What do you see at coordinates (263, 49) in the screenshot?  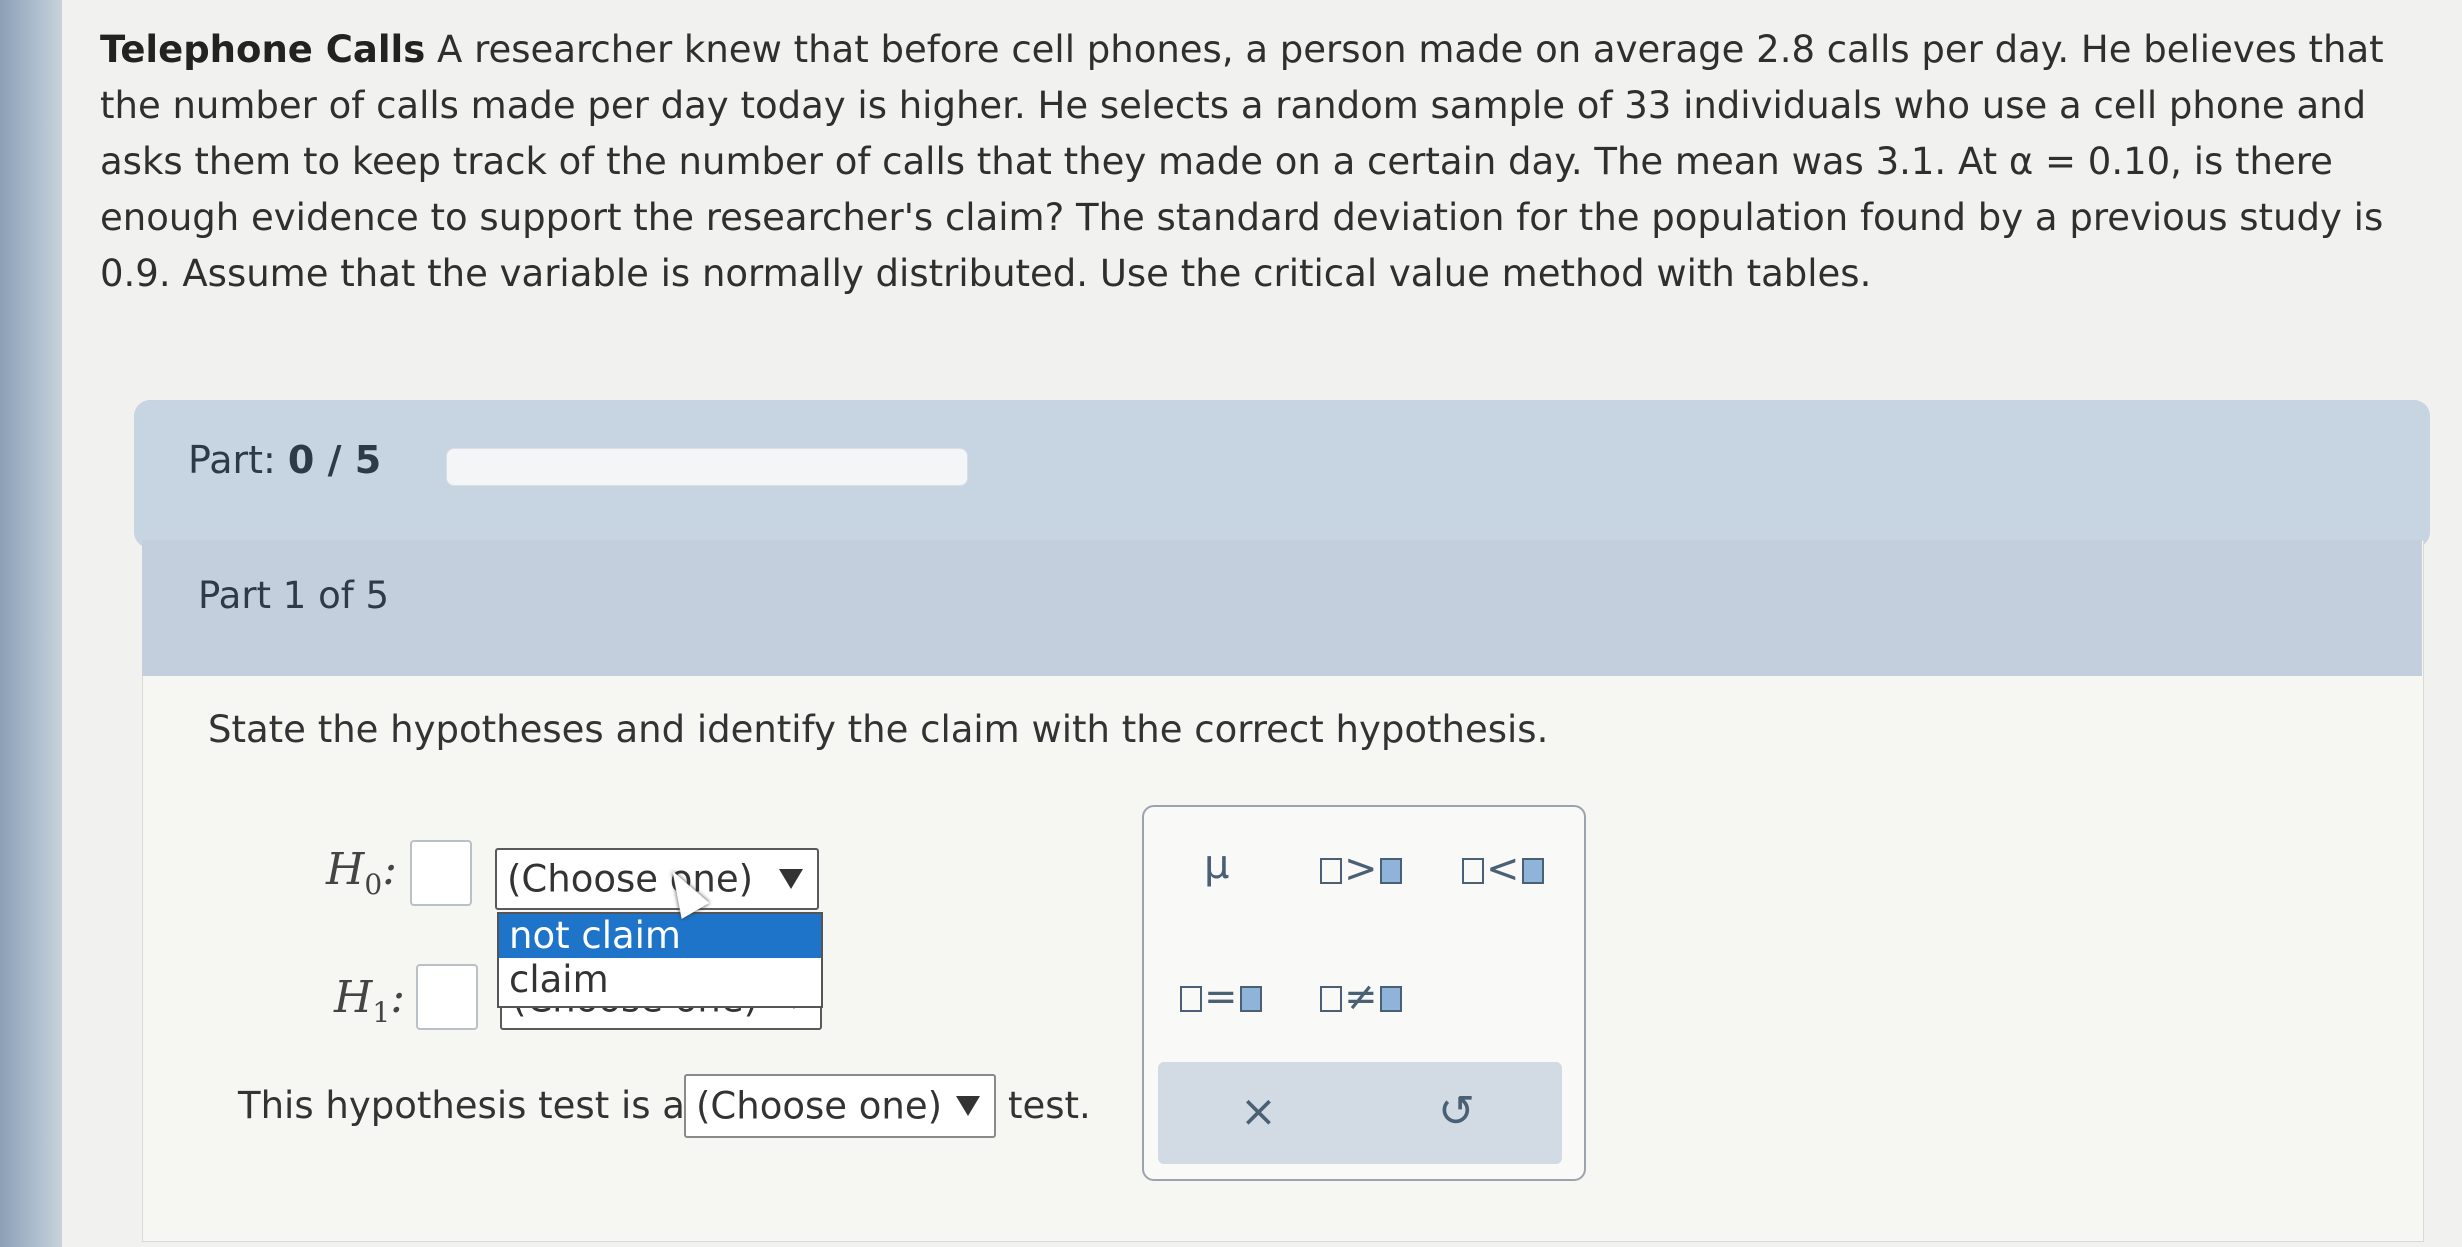 I see `problem-title: Telephone Calls` at bounding box center [263, 49].